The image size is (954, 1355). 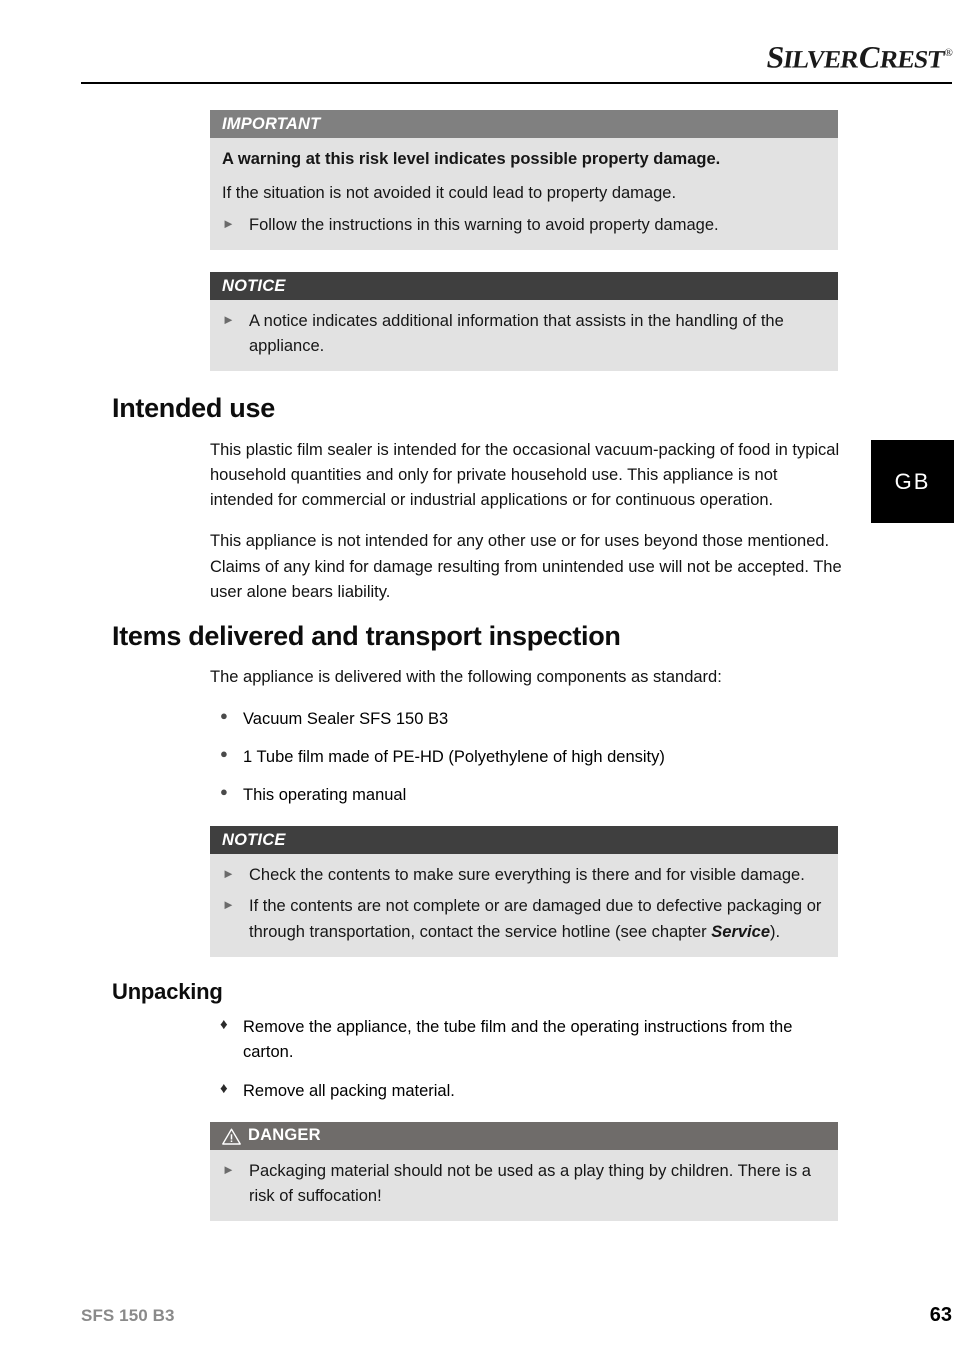 What do you see at coordinates (477, 55) in the screenshot?
I see `brand-header: SILVERCREST®` at bounding box center [477, 55].